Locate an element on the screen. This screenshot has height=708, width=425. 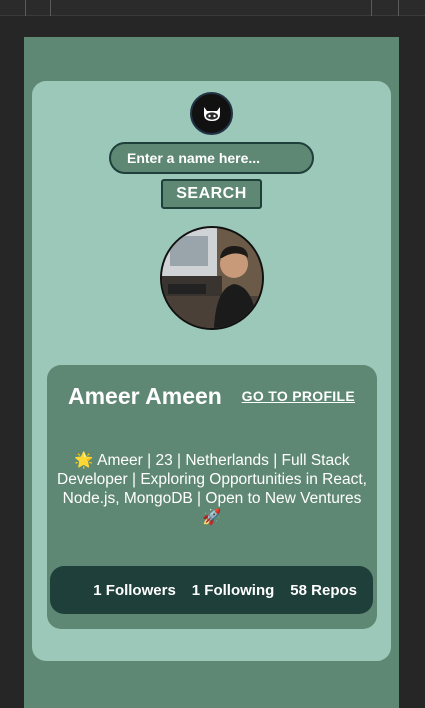
search-input is located at coordinates (211, 158).